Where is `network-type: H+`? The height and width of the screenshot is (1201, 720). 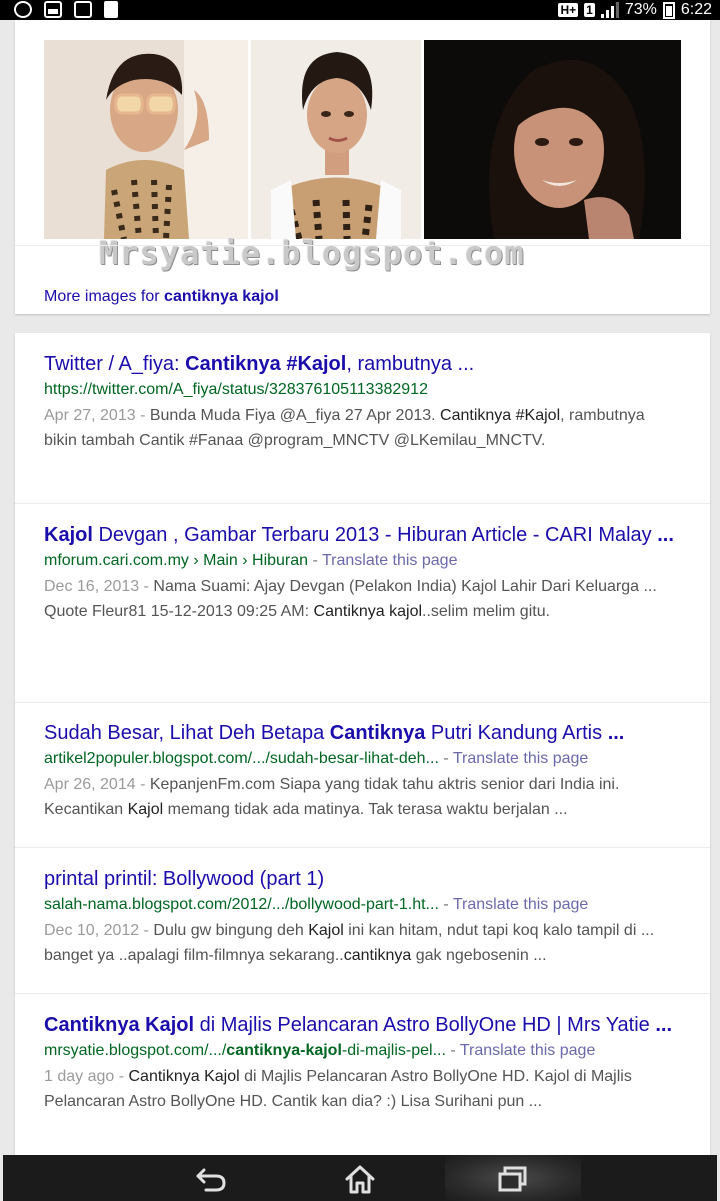 network-type: H+ is located at coordinates (568, 10).